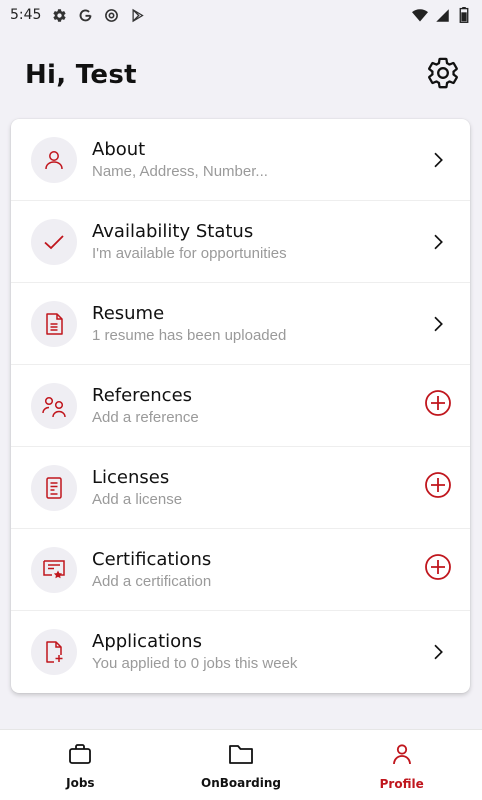 Image resolution: width=482 pixels, height=800 pixels. Describe the element at coordinates (54, 323) in the screenshot. I see `document-icon` at that location.